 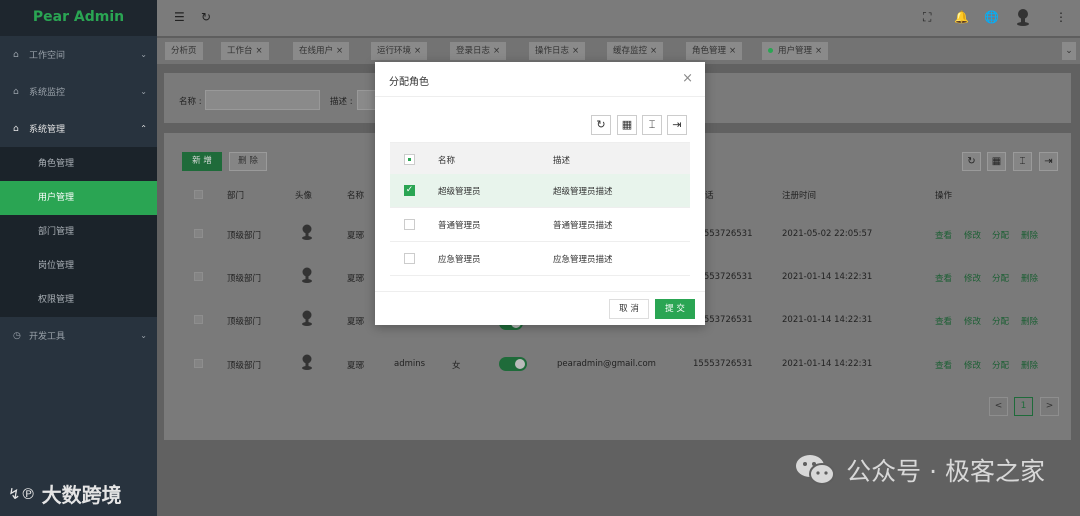 I want to click on more-vertical-icon: ⋮, so click(x=1061, y=17).